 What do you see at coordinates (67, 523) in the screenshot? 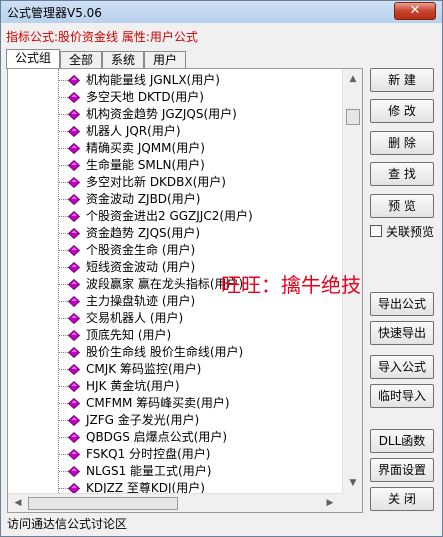
I see `status-bar-link: 访问通达信公式讨论区` at bounding box center [67, 523].